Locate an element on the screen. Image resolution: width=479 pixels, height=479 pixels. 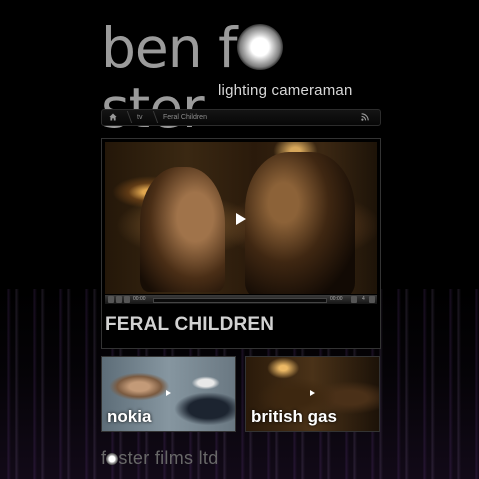
site-logo: ben fster is located at coordinates (241, 77).